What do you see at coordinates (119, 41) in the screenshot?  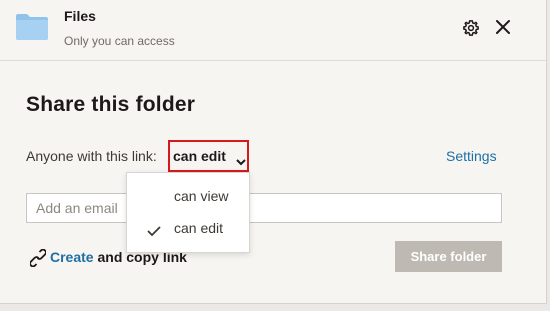 I see `file-access-subtitle: Only you can access` at bounding box center [119, 41].